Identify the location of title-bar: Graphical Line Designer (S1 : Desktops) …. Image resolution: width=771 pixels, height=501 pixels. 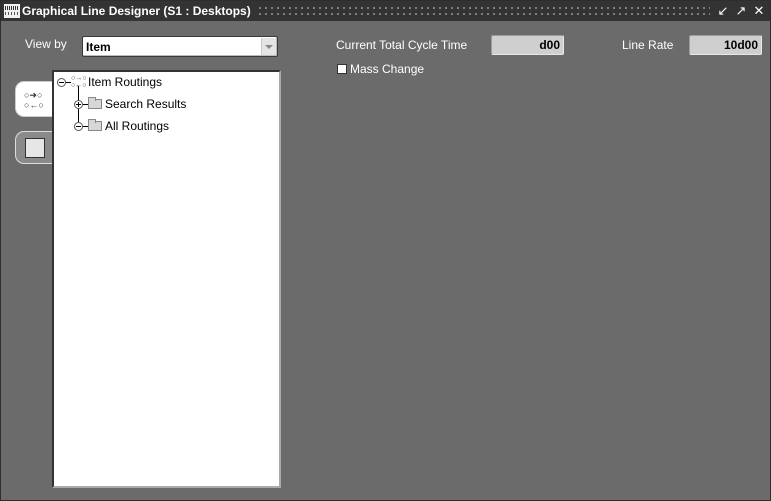
(385, 11).